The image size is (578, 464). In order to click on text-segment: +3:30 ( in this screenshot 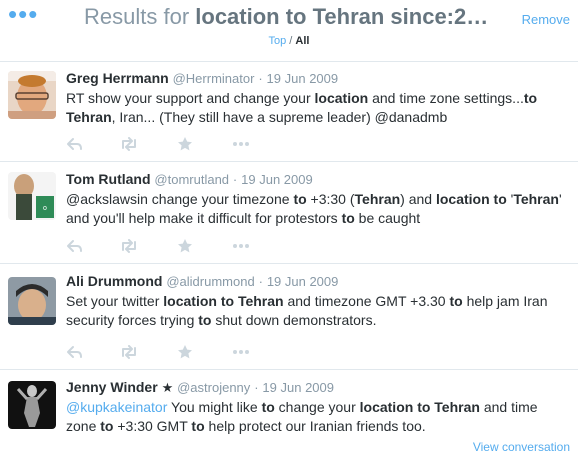, I will do `click(330, 199)`.